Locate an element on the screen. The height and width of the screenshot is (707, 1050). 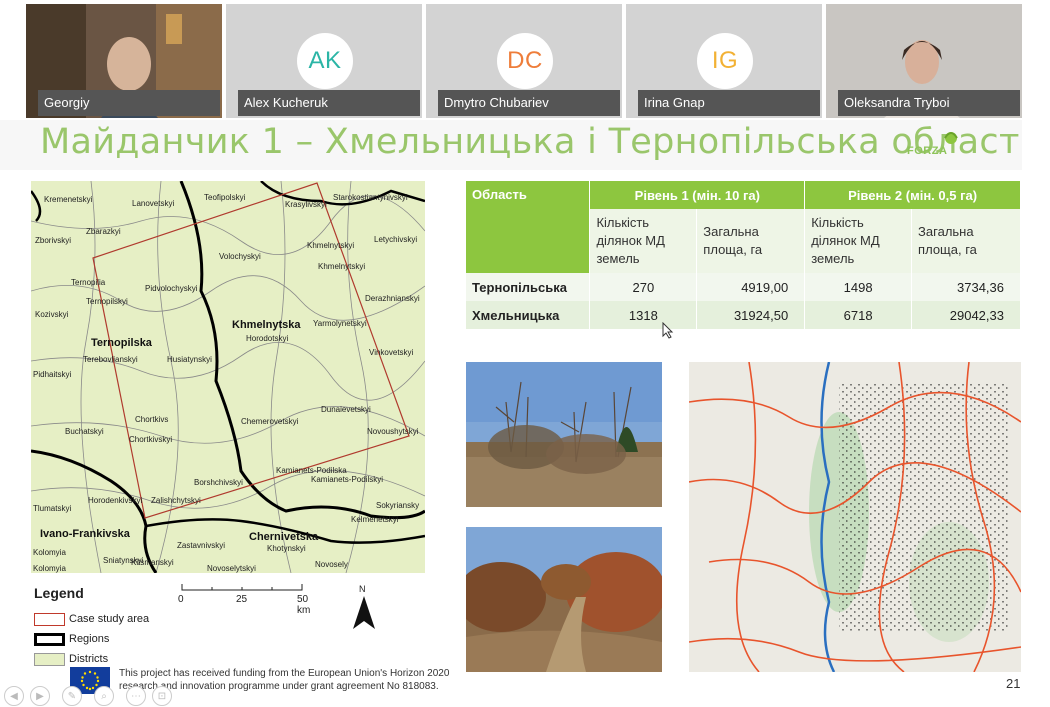
map-district-label: Tlumatskyi is located at coordinates (52, 508).